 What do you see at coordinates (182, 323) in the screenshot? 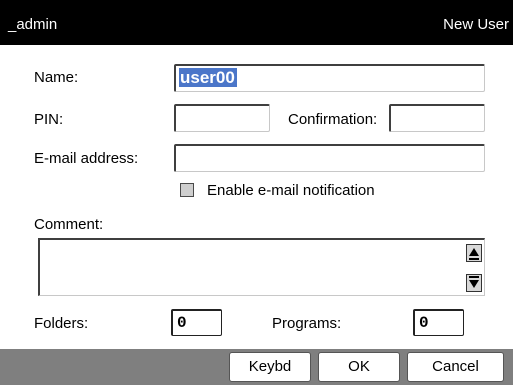
I see `folders-value: 0` at bounding box center [182, 323].